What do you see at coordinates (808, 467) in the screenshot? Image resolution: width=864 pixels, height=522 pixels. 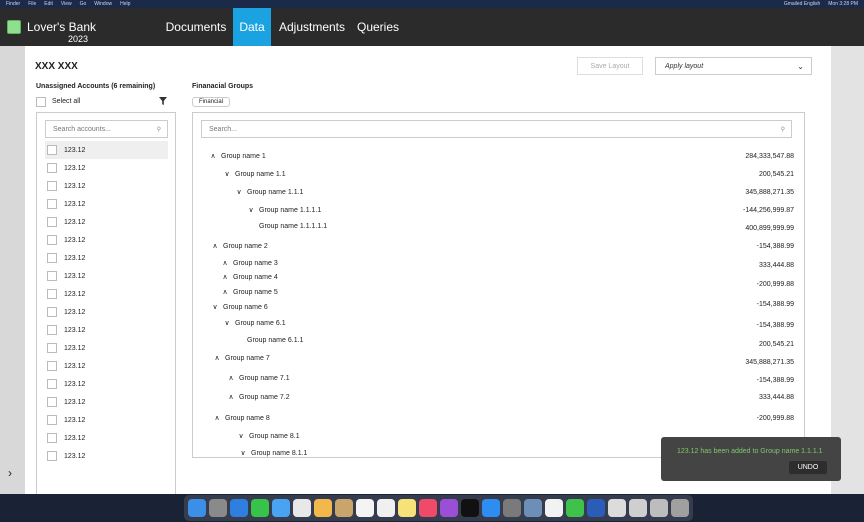 I see `undo-button: UNDO` at bounding box center [808, 467].